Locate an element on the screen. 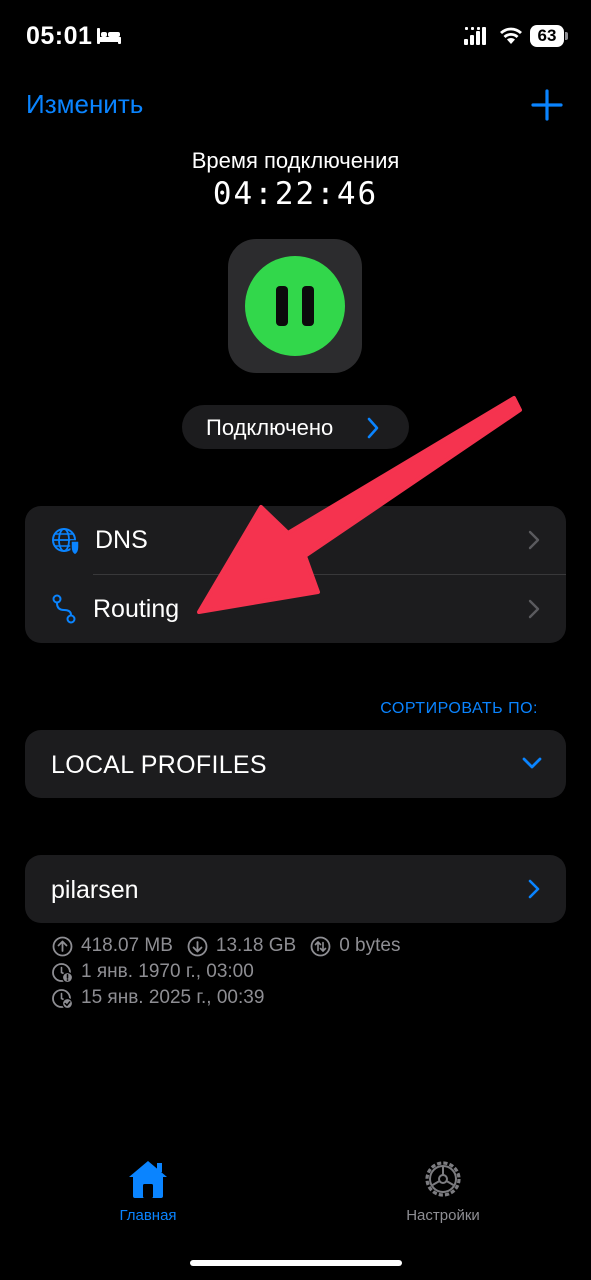  arrow-up-circle-icon is located at coordinates (62, 946).